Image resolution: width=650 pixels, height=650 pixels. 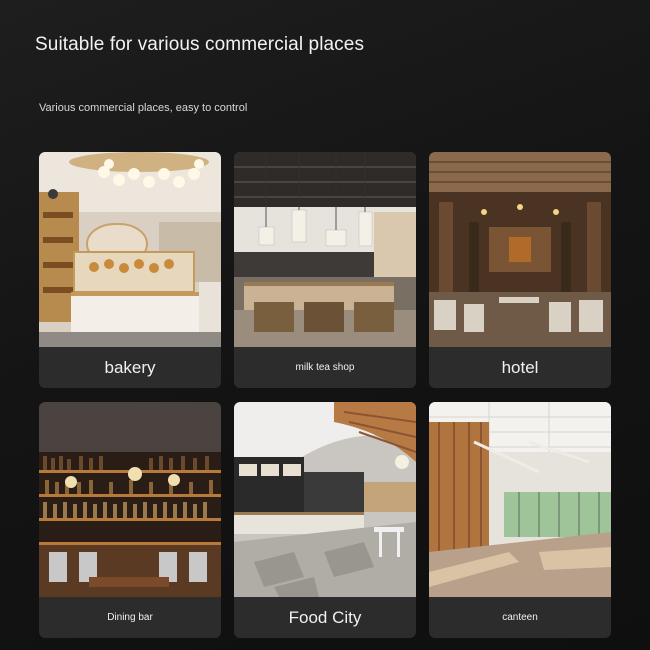 I want to click on place-card-bakery: bakery, so click(x=130, y=270).